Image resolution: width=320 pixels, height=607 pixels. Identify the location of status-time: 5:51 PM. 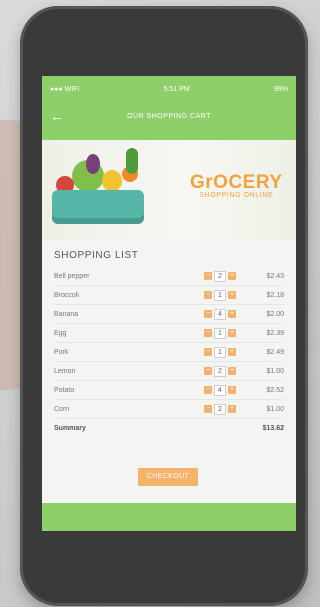
(176, 89).